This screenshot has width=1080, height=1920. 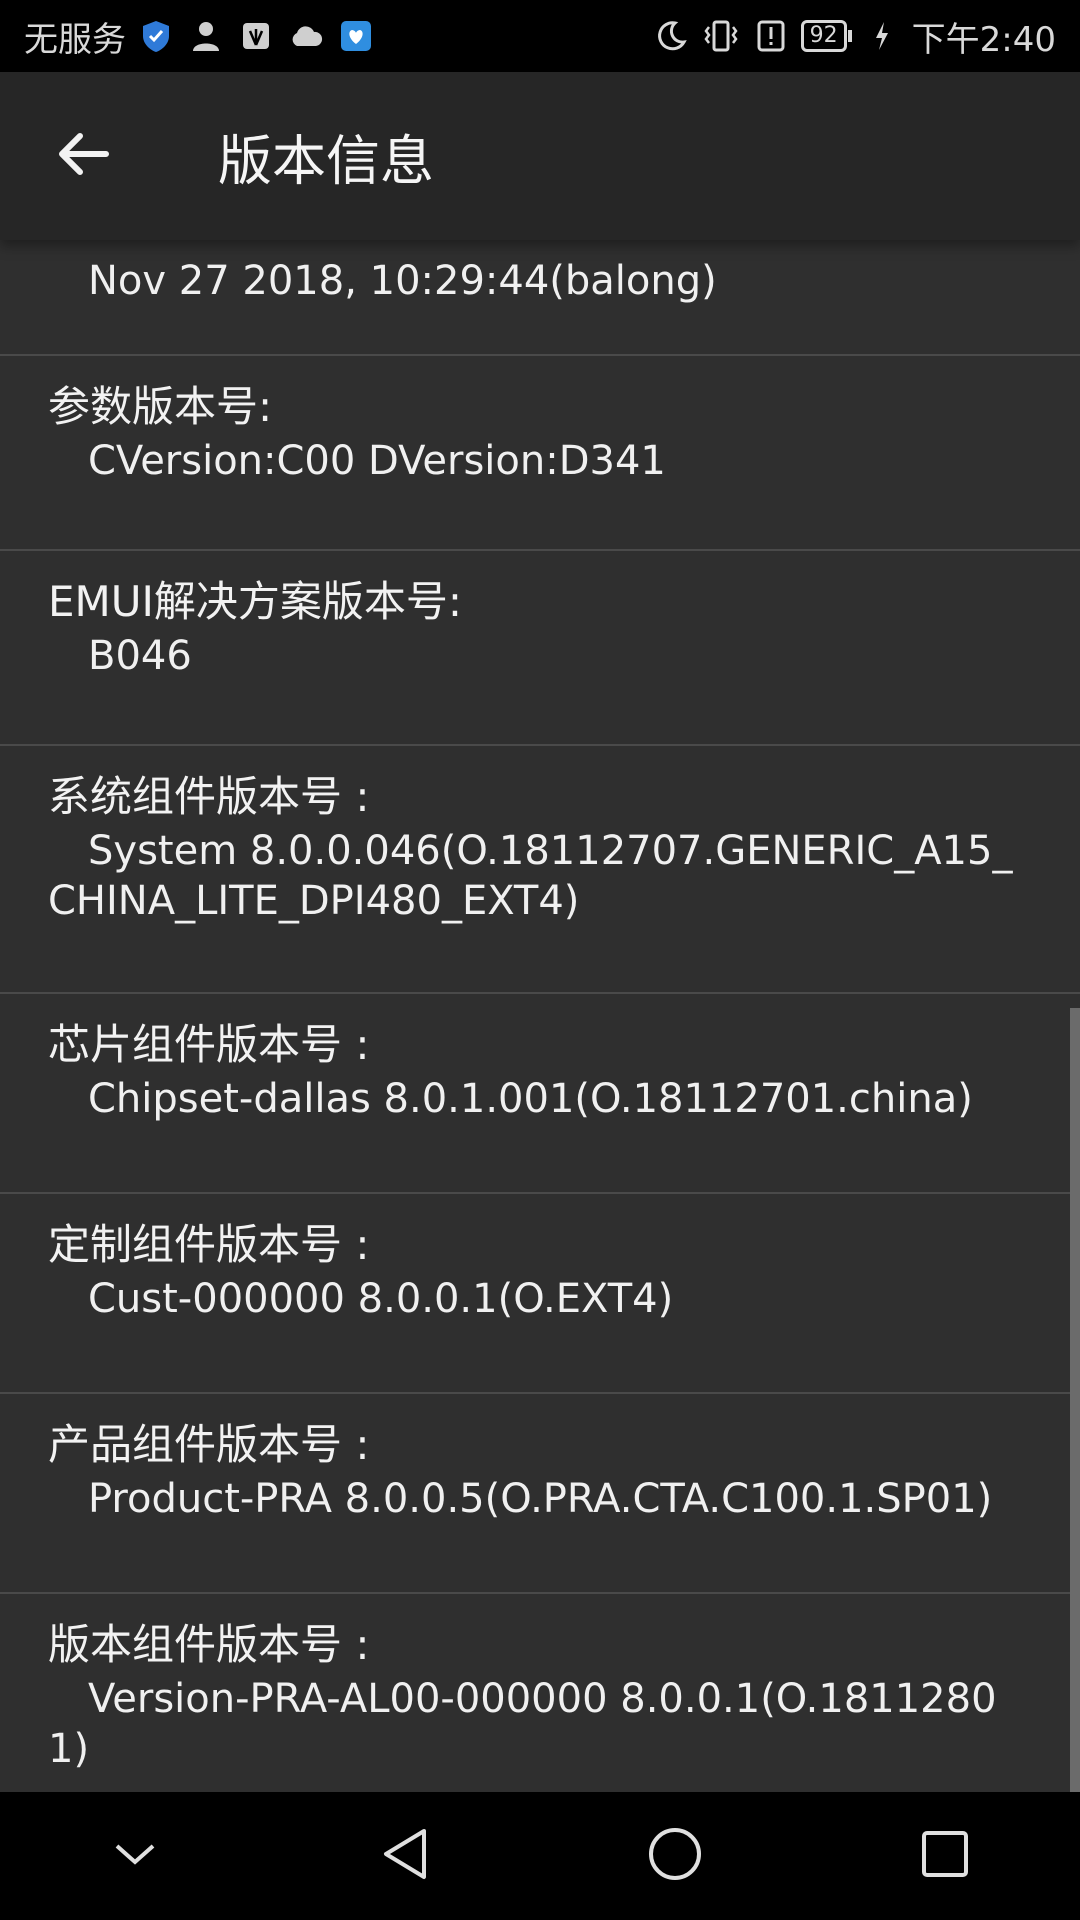 I want to click on item-value: CVersion:C00 DVersion:D341, so click(x=377, y=461).